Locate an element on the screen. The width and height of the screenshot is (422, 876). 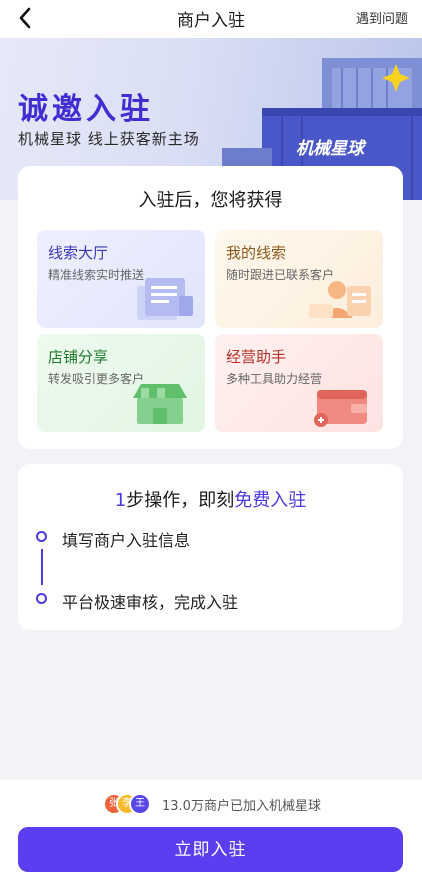
bottom-bar: 张 李 王 13.0万商户已加入机械星球 立即入驻 is located at coordinates (211, 828).